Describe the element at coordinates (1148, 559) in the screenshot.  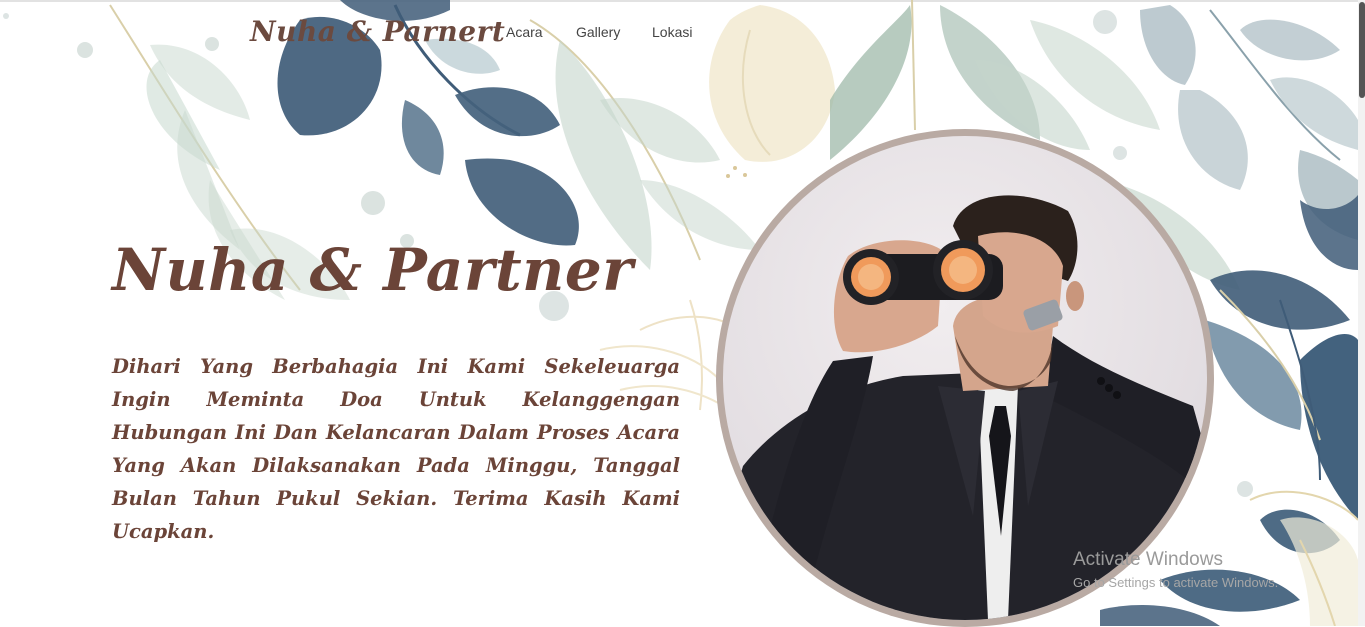
I see `windows-activation-title: Activate Windows` at that location.